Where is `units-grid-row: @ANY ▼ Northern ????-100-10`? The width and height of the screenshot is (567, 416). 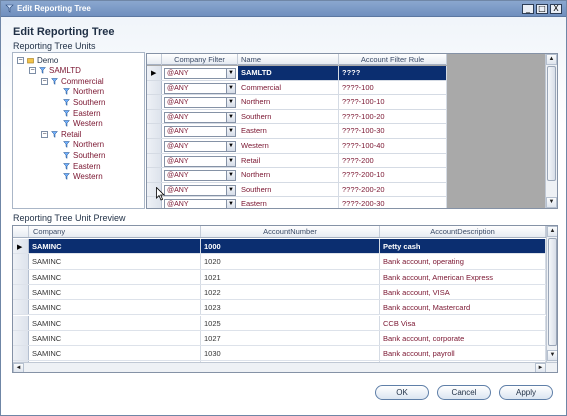 units-grid-row: @ANY ▼ Northern ????-100-10 is located at coordinates (297, 102).